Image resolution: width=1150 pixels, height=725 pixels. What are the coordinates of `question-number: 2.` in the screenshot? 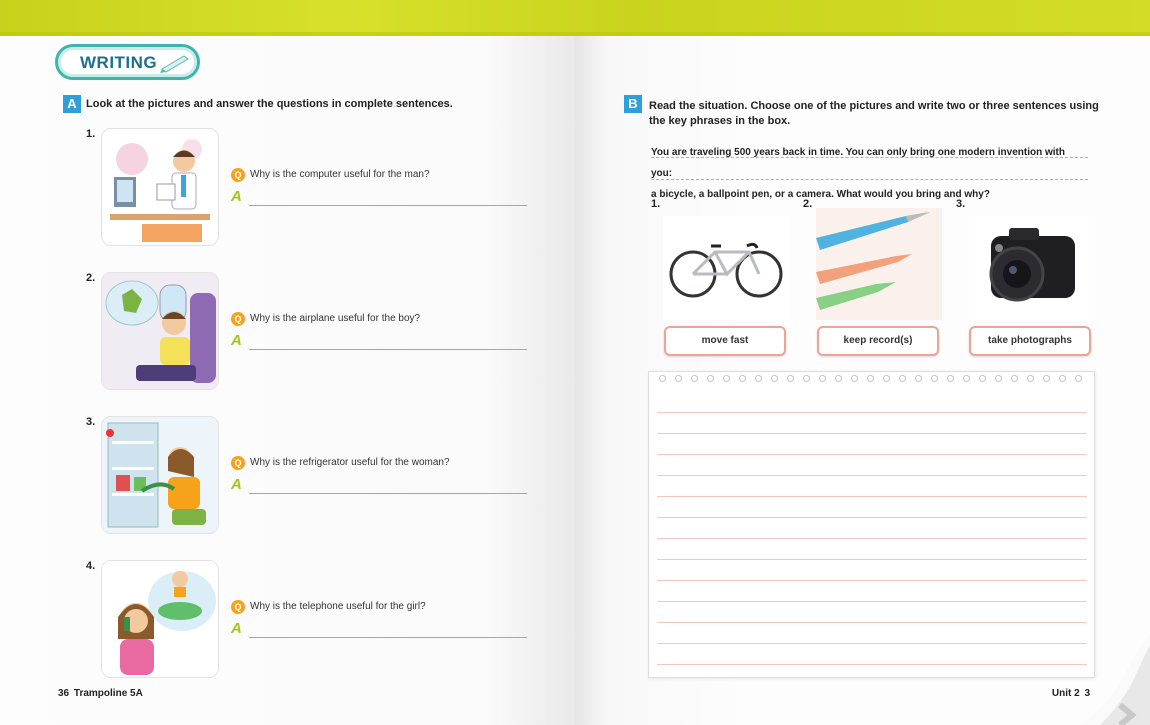 It's located at (91, 278).